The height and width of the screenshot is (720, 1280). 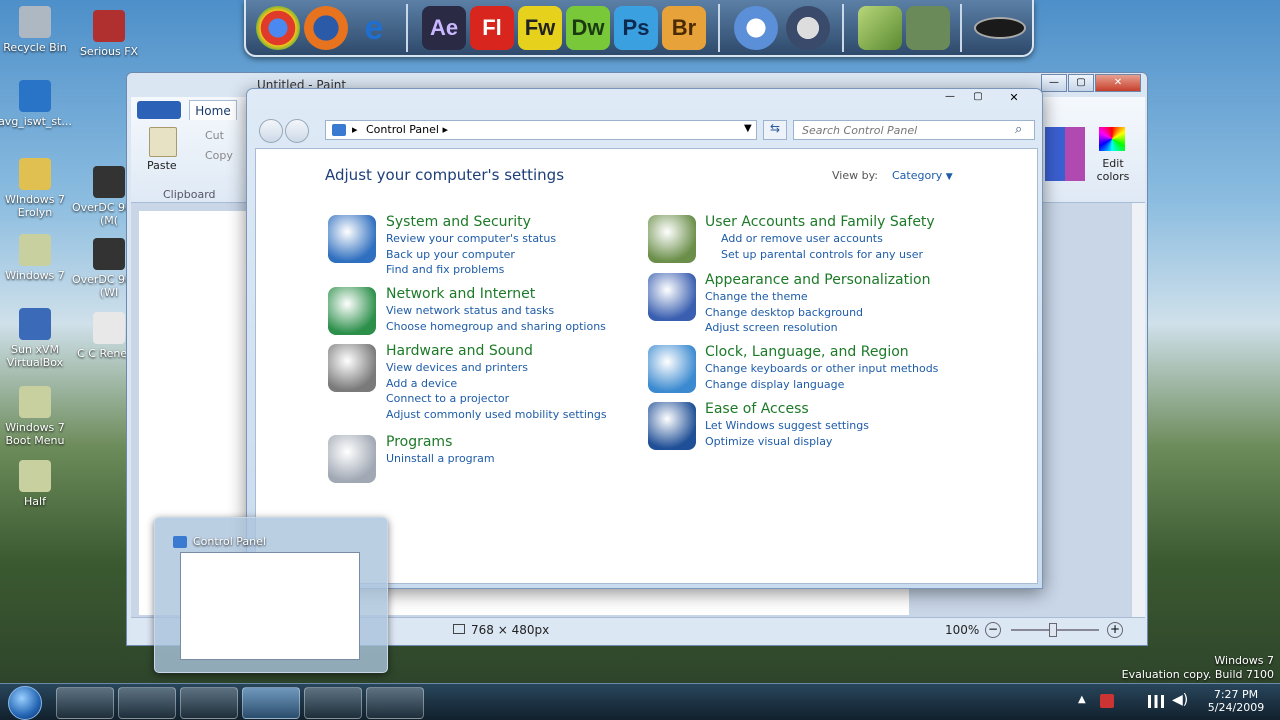 What do you see at coordinates (471, 255) in the screenshot?
I see `category-link: Back up your computer` at bounding box center [471, 255].